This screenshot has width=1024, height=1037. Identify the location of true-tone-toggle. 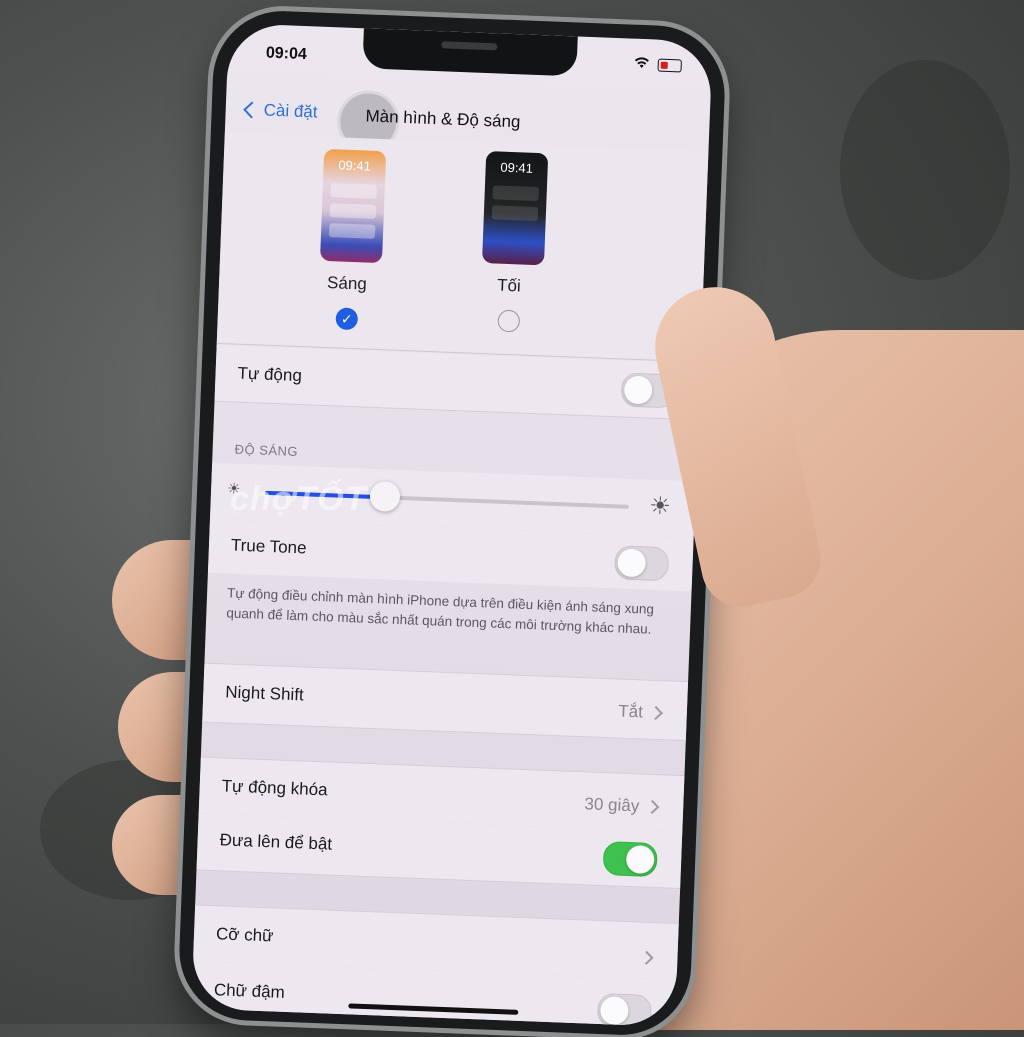
(641, 563).